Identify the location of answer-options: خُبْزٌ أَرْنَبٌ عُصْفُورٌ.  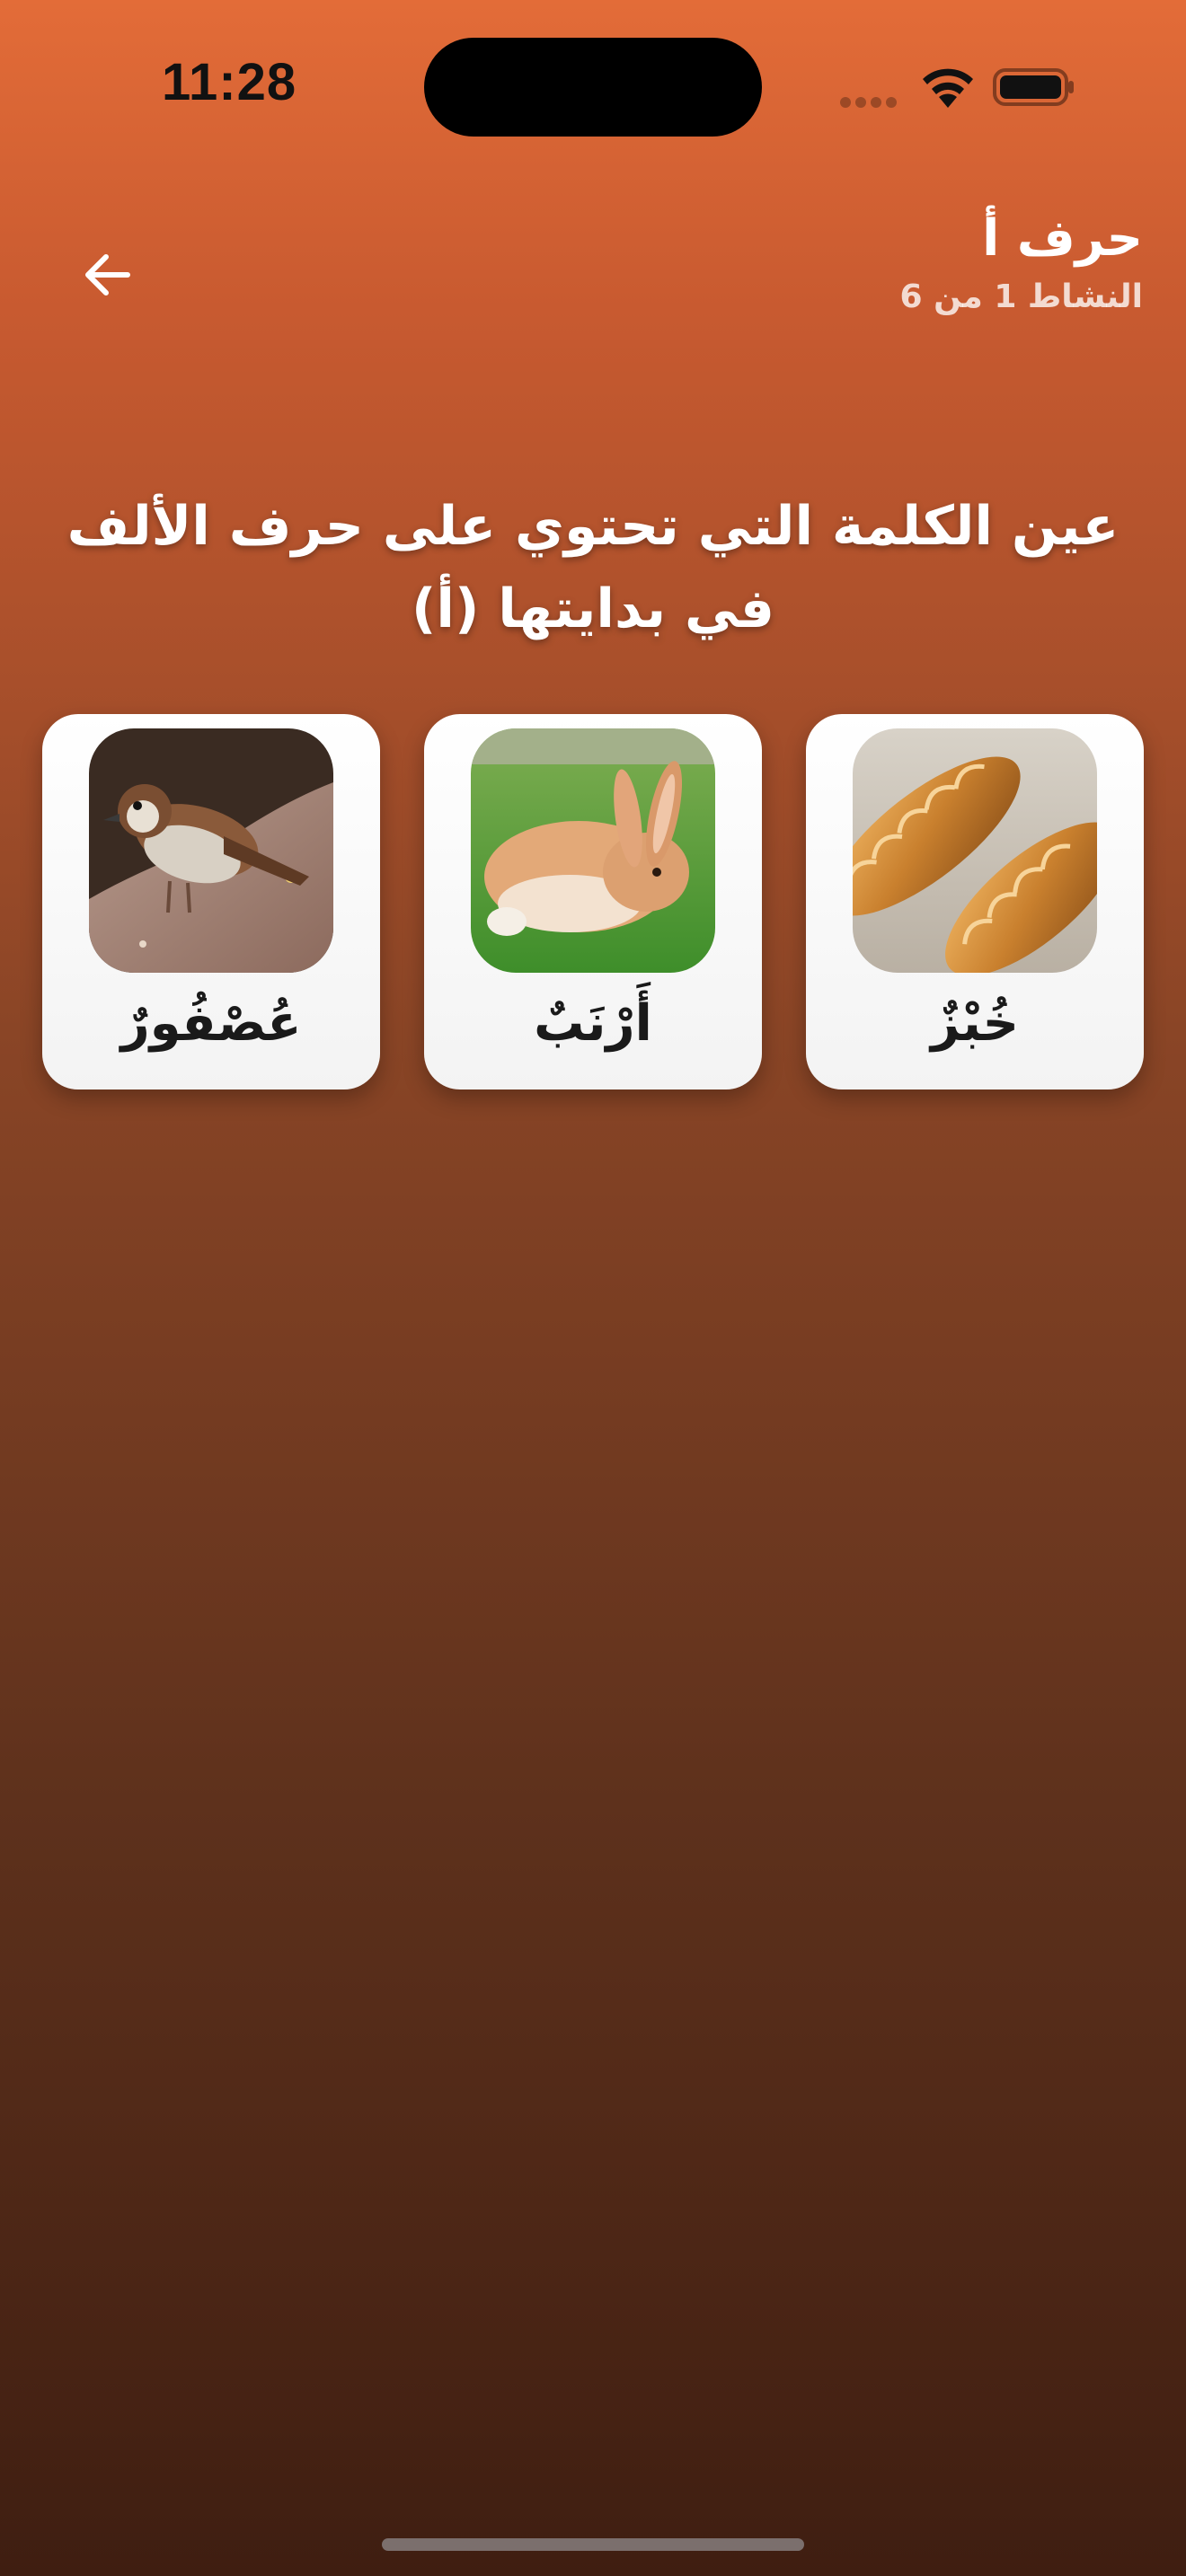
(593, 902).